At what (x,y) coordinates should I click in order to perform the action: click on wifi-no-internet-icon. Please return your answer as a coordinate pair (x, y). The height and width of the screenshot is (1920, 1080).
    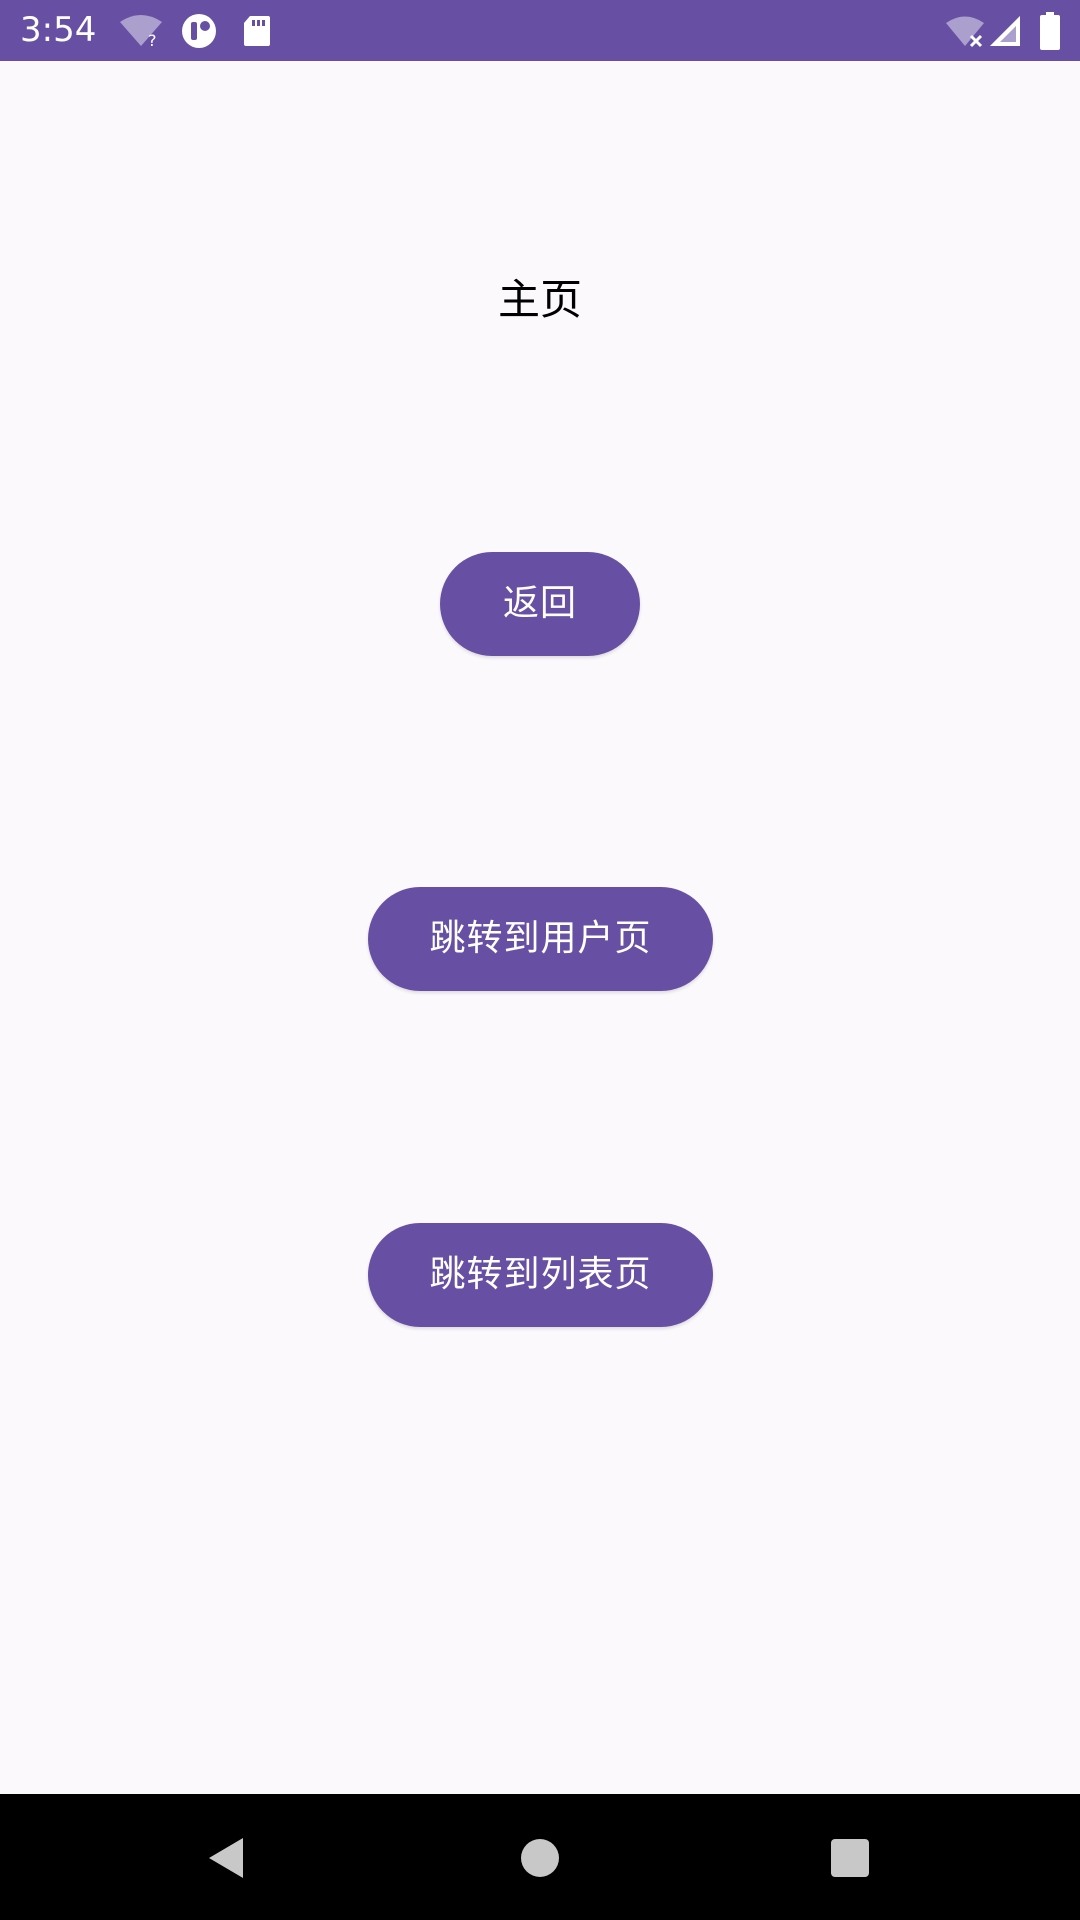
    Looking at the image, I should click on (965, 32).